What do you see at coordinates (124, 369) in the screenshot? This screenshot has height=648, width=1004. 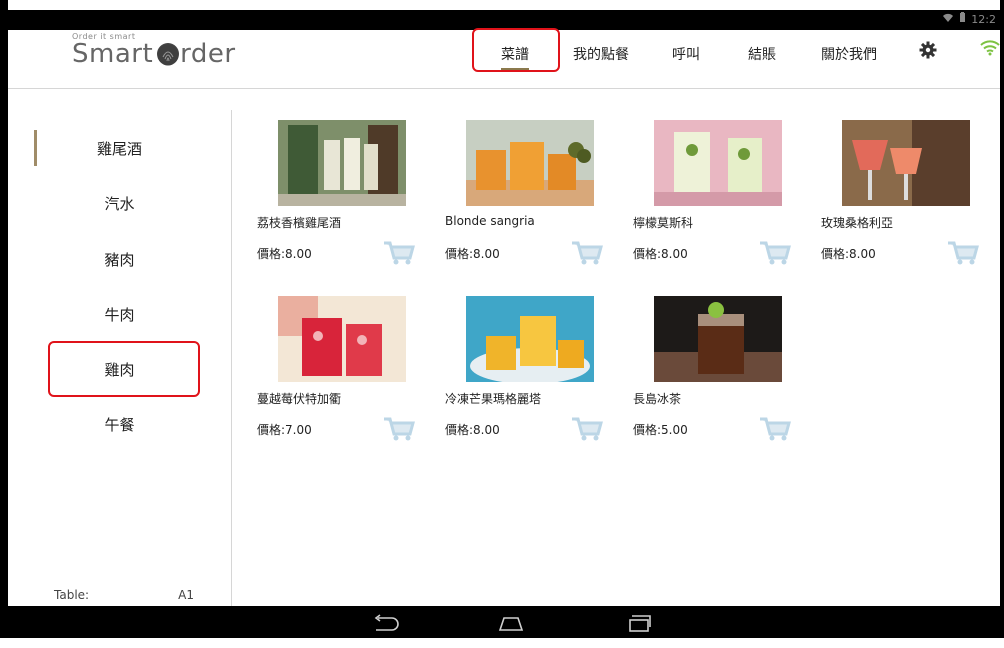 I see `chicken-category-highlight` at bounding box center [124, 369].